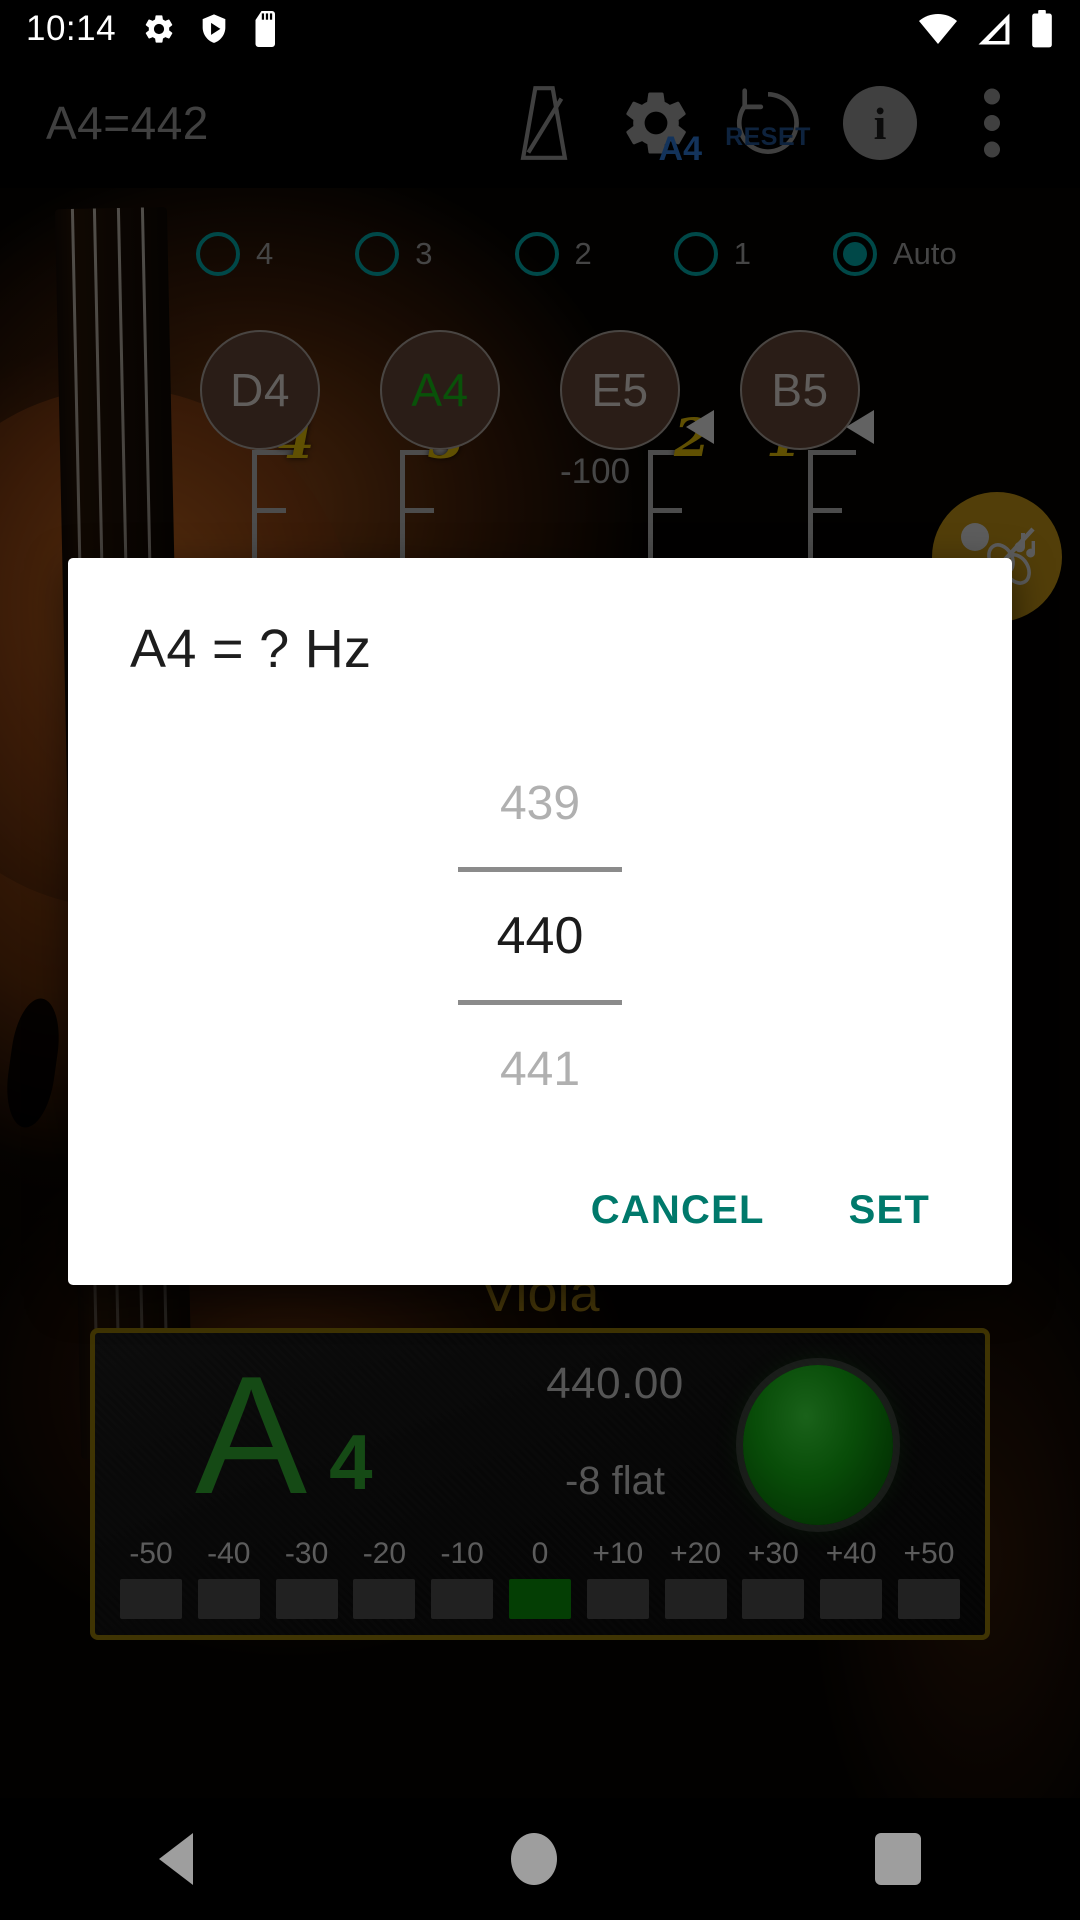 This screenshot has height=1920, width=1080. What do you see at coordinates (540, 1069) in the screenshot?
I see `picker-item-next: 441` at bounding box center [540, 1069].